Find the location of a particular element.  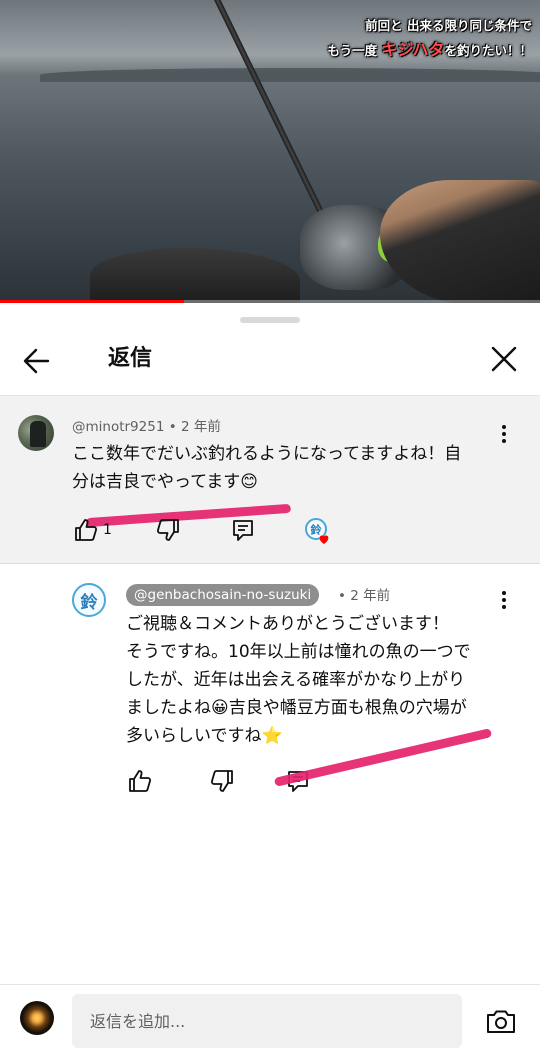

video-caption: 前回と 出来る限り同じ条件で もう一度 キジハタを釣りたい！！ is located at coordinates (429, 38).